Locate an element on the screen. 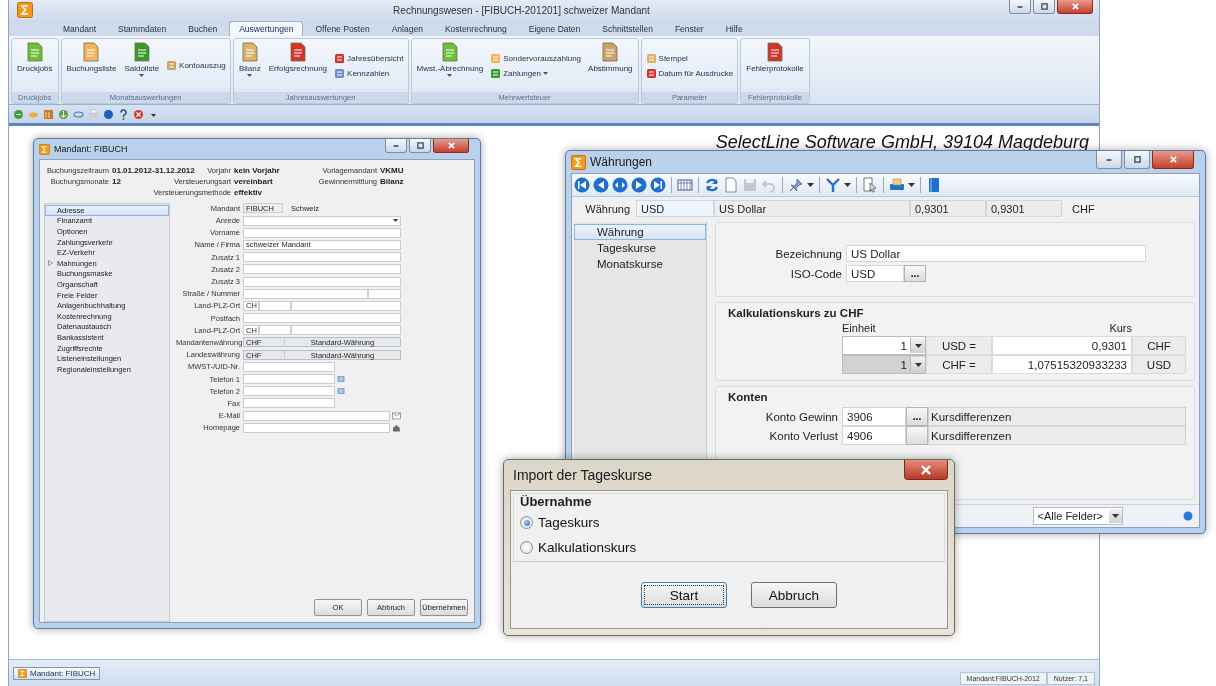 The width and height of the screenshot is (1216, 686). download-icon is located at coordinates (63, 114).